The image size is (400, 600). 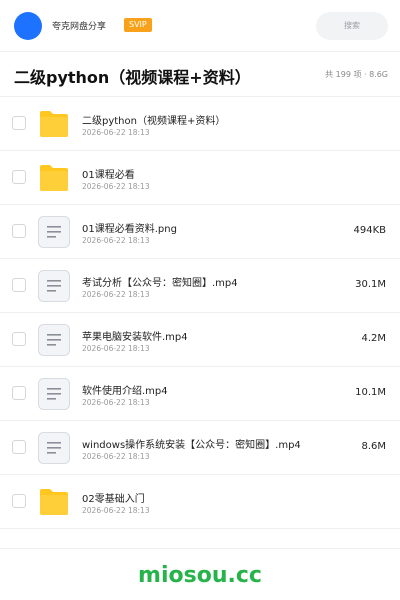 What do you see at coordinates (125, 391) in the screenshot?
I see `file-name: 软件使用介绍.mp4` at bounding box center [125, 391].